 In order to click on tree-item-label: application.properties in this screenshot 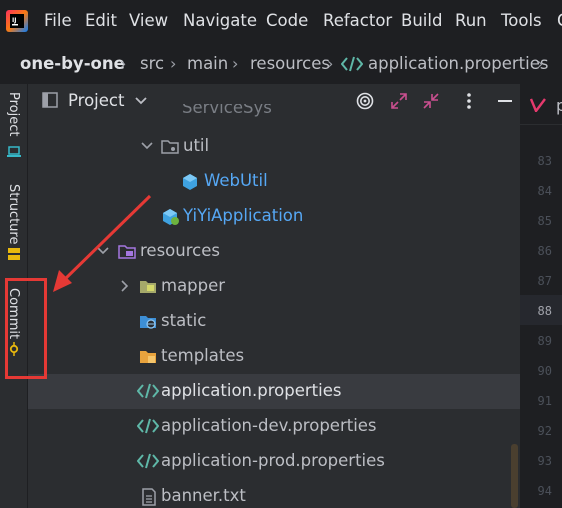, I will do `click(251, 390)`.